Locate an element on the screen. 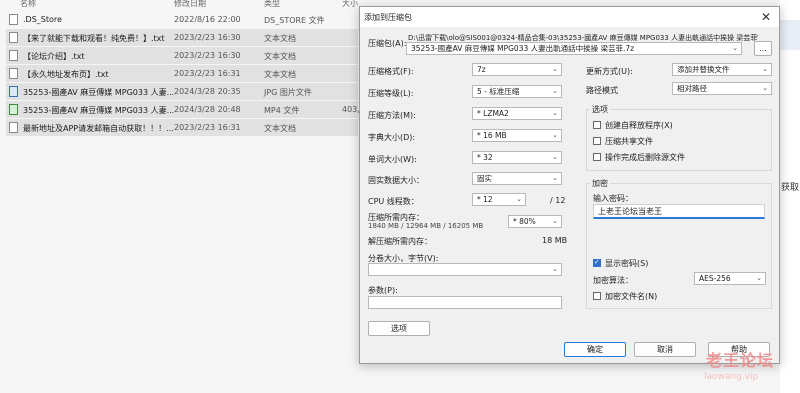 This screenshot has width=800, height=393. dialog-title: 添加到压缩包 is located at coordinates (388, 17).